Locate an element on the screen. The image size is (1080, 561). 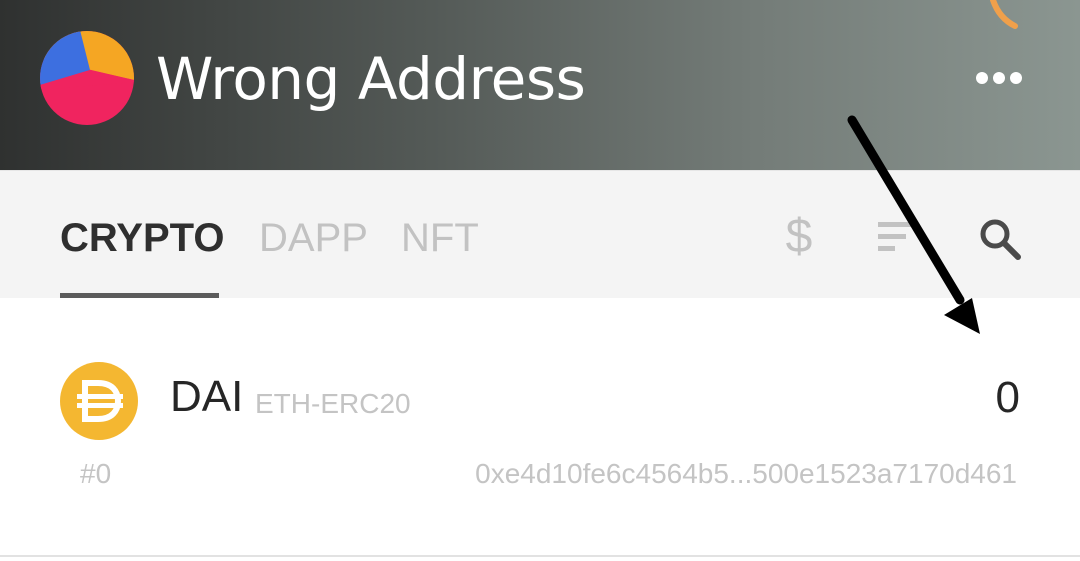
search-icon is located at coordinates (1000, 239).